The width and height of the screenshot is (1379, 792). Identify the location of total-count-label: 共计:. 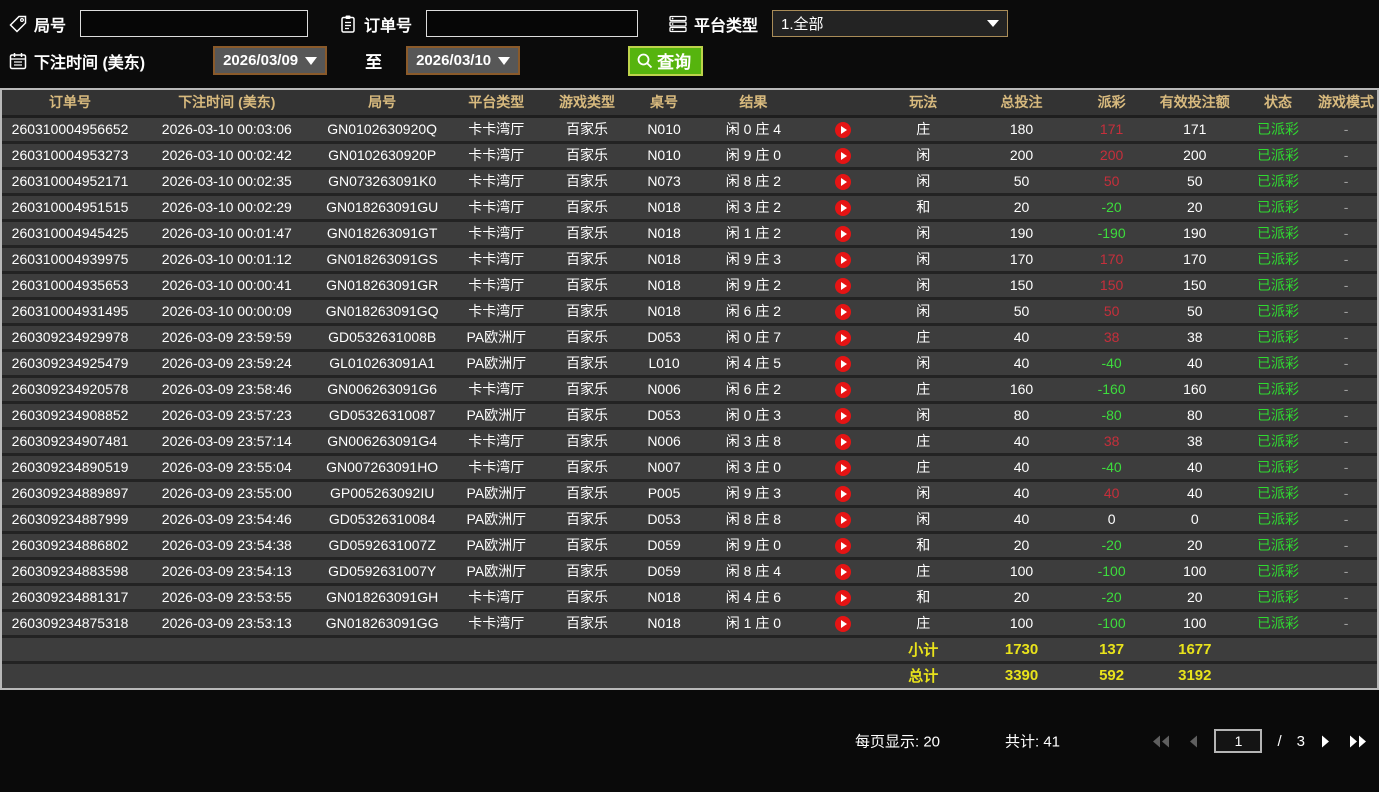
(1022, 742).